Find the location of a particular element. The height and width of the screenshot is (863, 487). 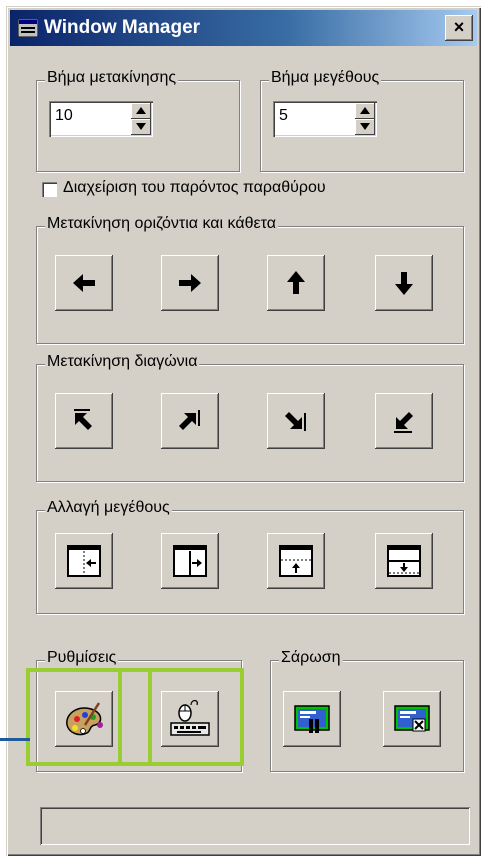

shrink-height-button is located at coordinates (296, 561).